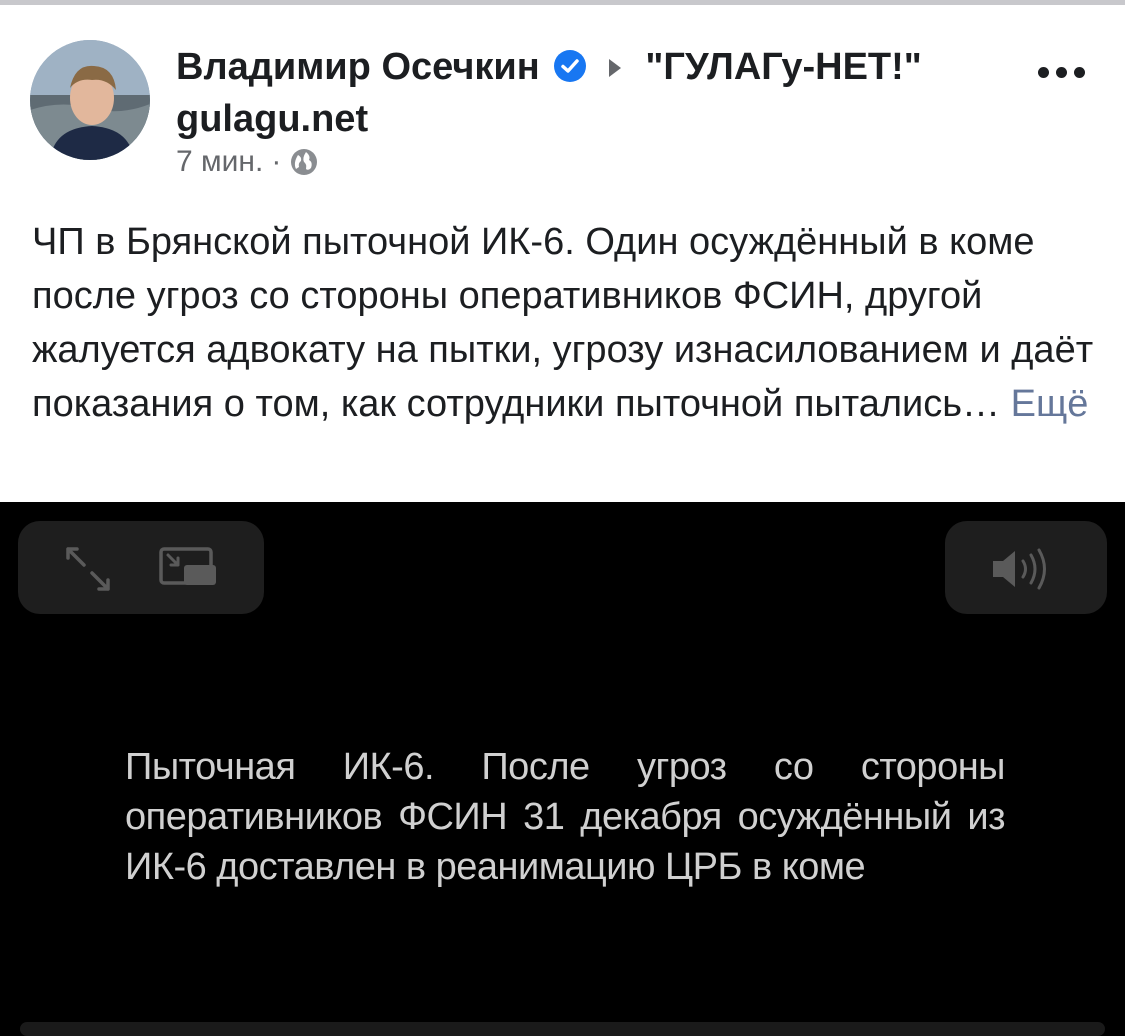 Image resolution: width=1125 pixels, height=1036 pixels. I want to click on expand-icon, so click(88, 569).